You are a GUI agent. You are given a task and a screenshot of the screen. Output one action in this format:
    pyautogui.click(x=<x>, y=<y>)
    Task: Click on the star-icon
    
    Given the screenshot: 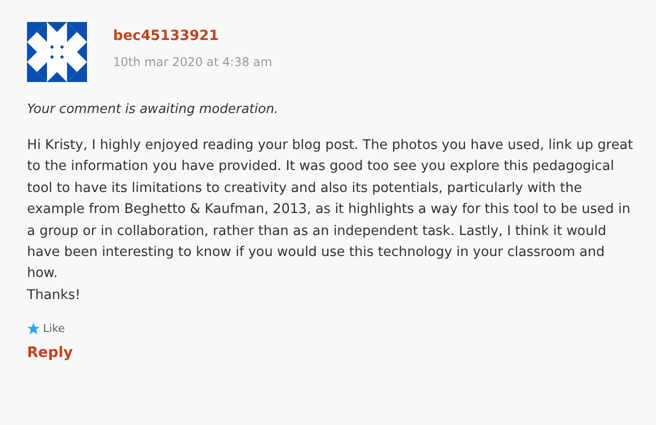 What is the action you would take?
    pyautogui.click(x=33, y=329)
    